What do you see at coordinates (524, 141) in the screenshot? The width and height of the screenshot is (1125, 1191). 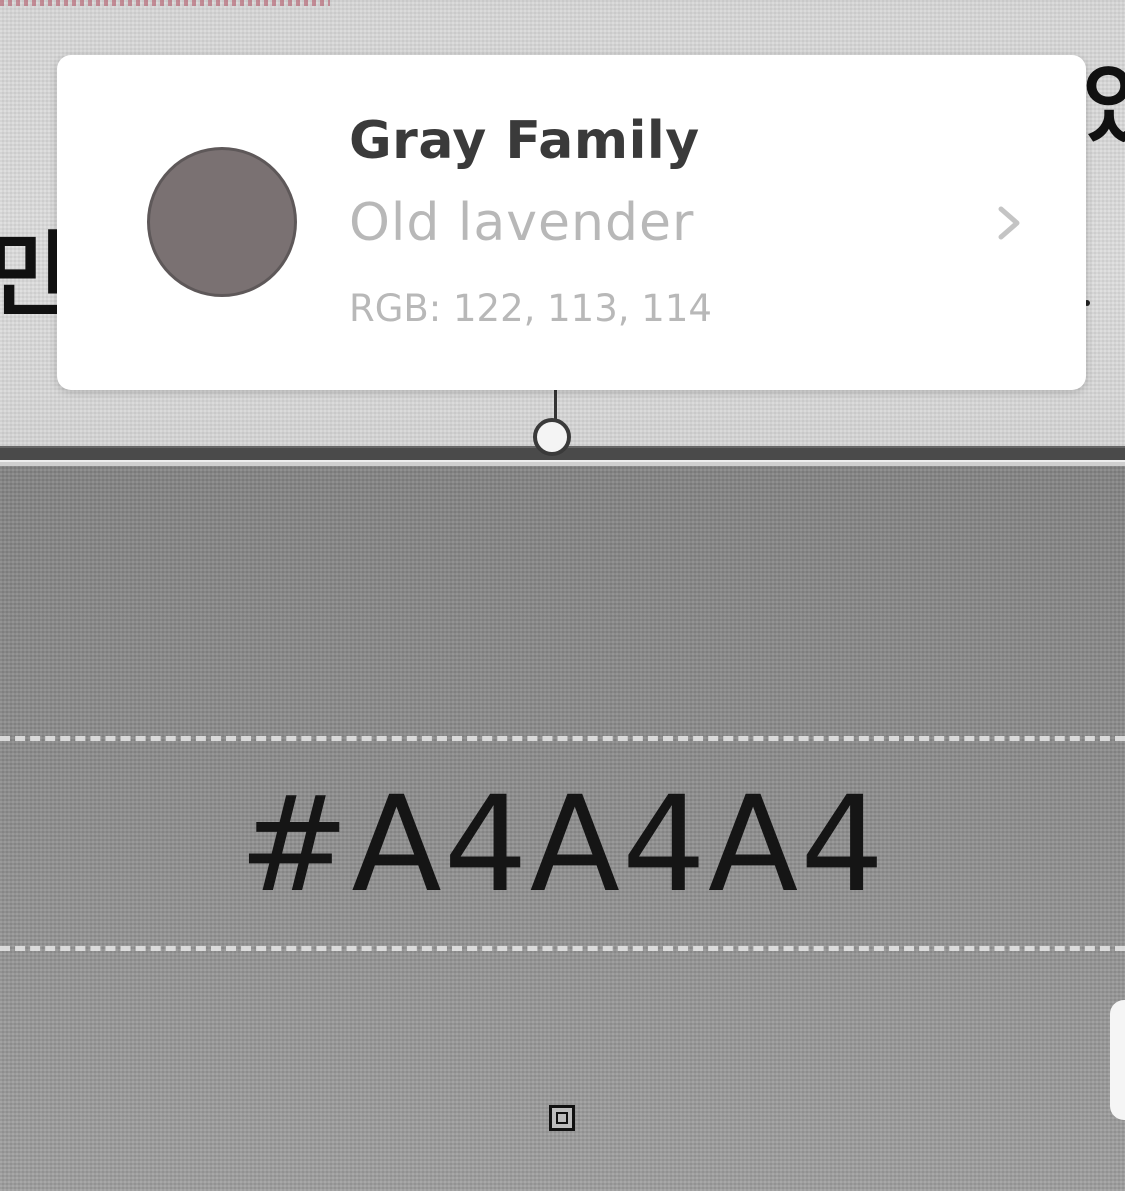 I see `color-family-title: Gray Family` at bounding box center [524, 141].